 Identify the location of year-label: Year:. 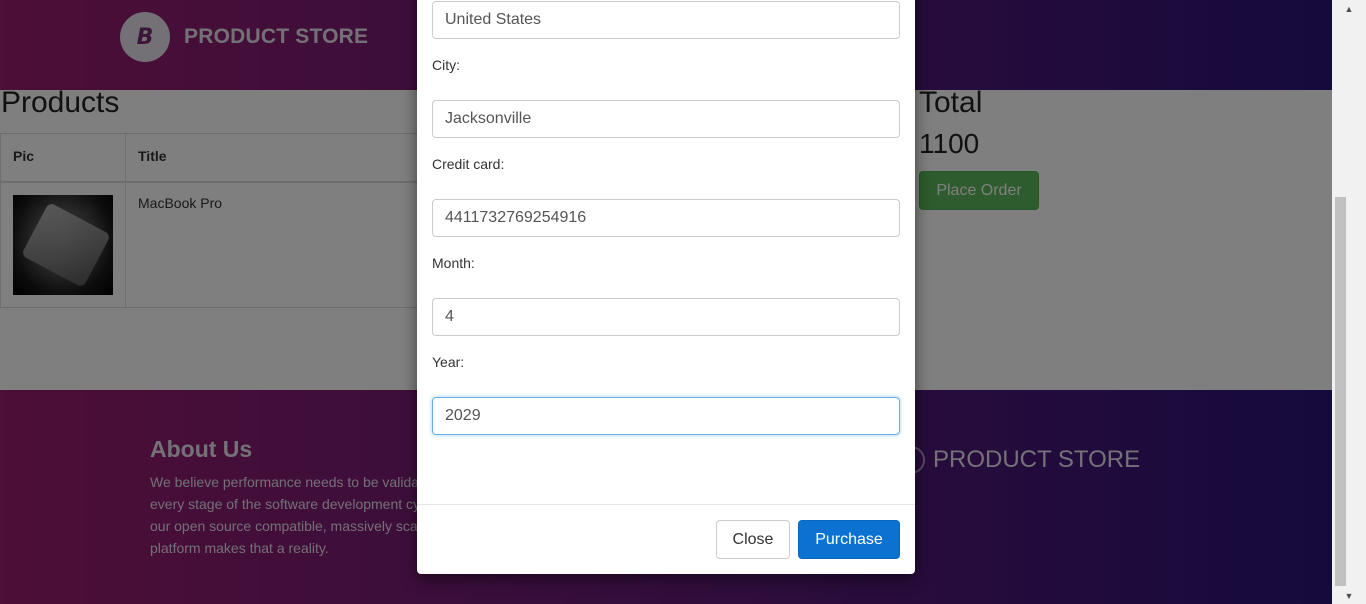
(448, 362).